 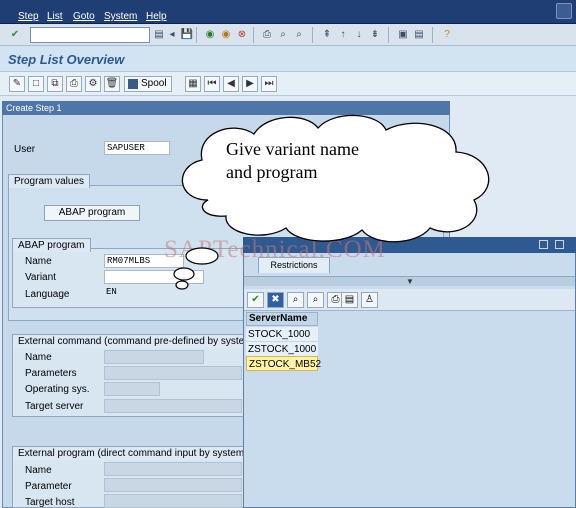 What do you see at coordinates (38, 357) in the screenshot?
I see `ext-cmd-name-label: Name` at bounding box center [38, 357].